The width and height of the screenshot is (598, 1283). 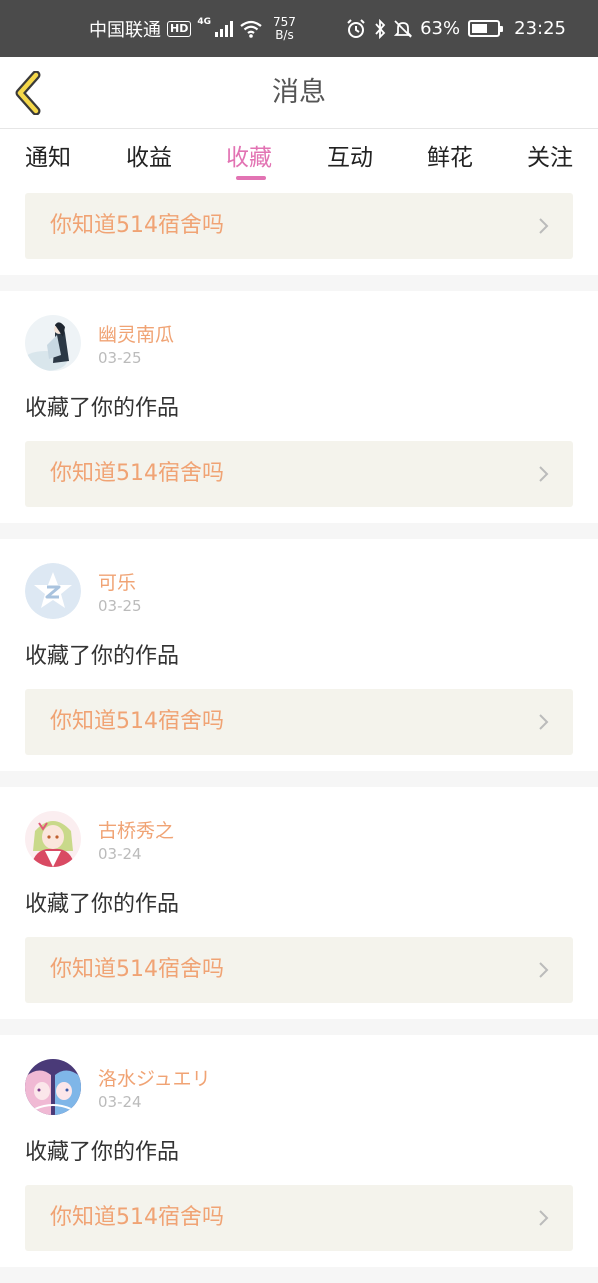 I want to click on tab-following: 关注, so click(x=550, y=158).